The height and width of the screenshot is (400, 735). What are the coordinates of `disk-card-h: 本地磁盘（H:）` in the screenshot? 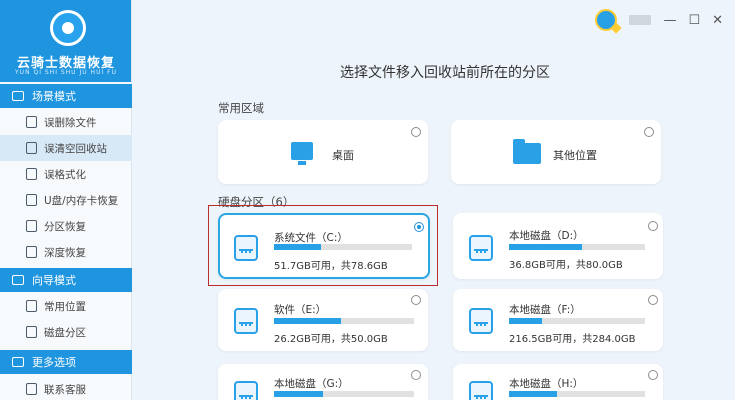 It's located at (558, 382).